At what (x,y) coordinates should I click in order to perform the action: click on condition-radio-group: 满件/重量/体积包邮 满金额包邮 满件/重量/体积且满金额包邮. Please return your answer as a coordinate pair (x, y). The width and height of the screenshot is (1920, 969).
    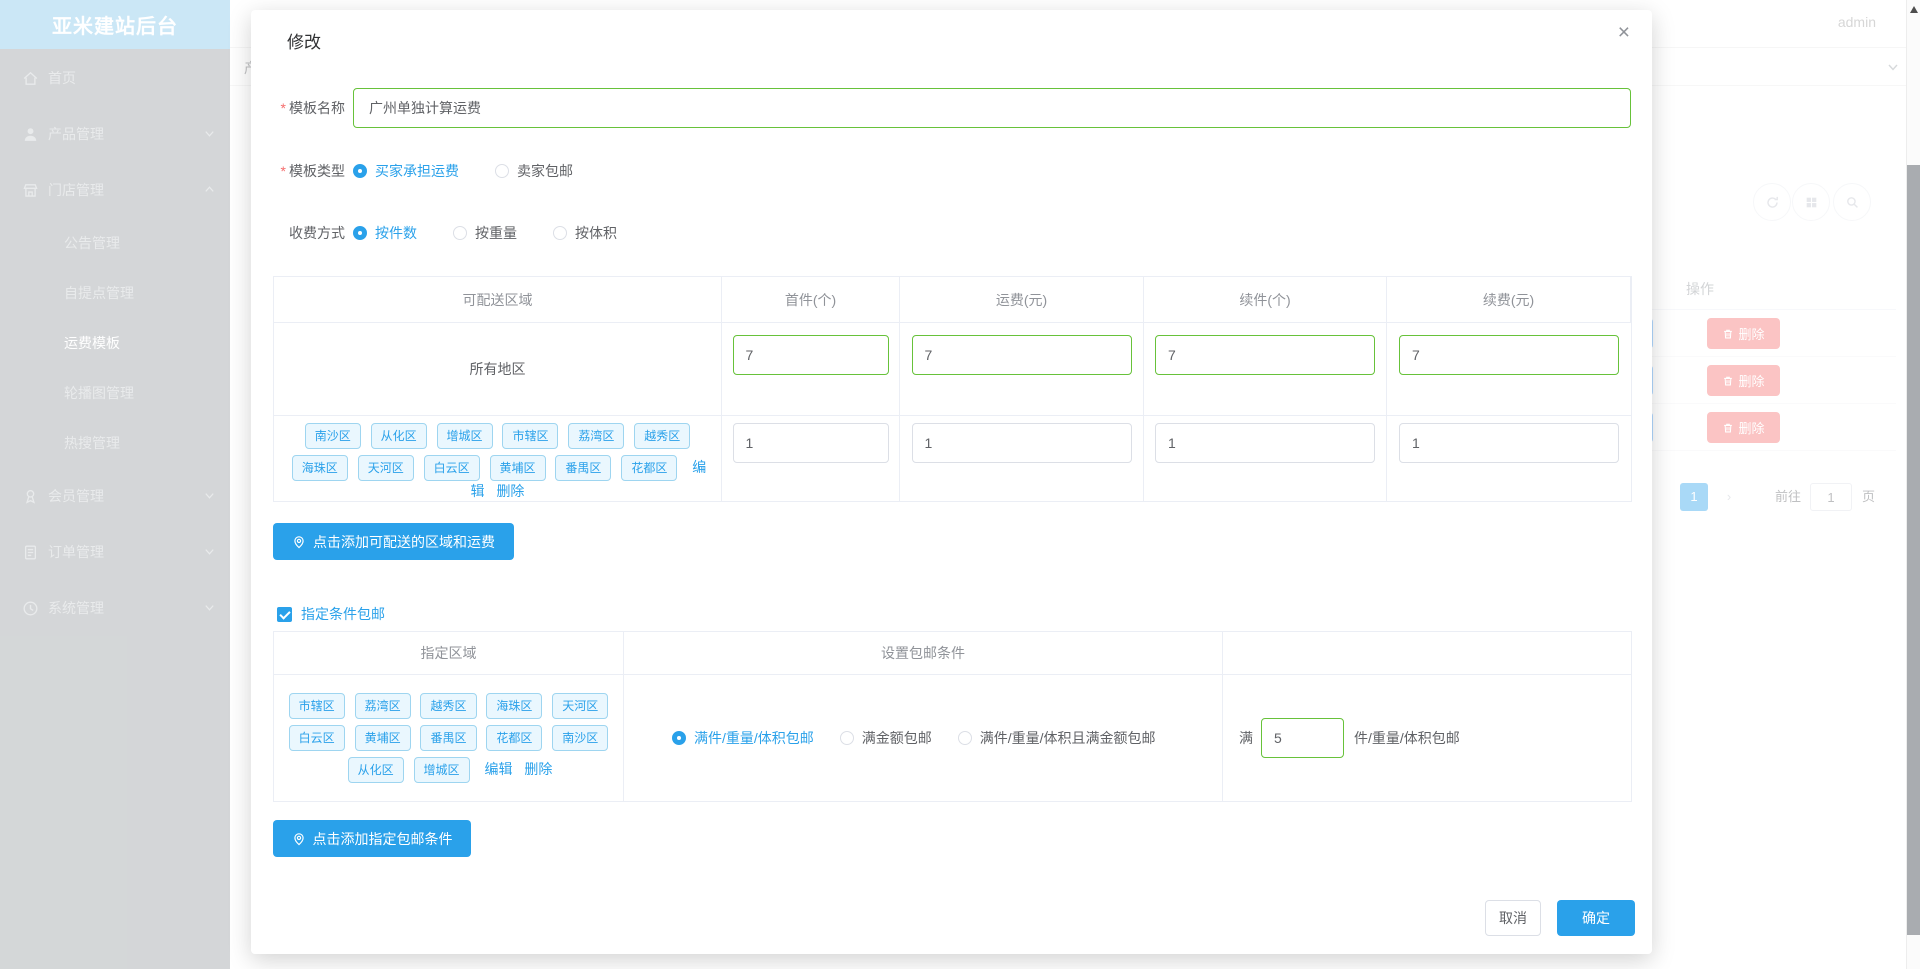
    Looking at the image, I should click on (923, 738).